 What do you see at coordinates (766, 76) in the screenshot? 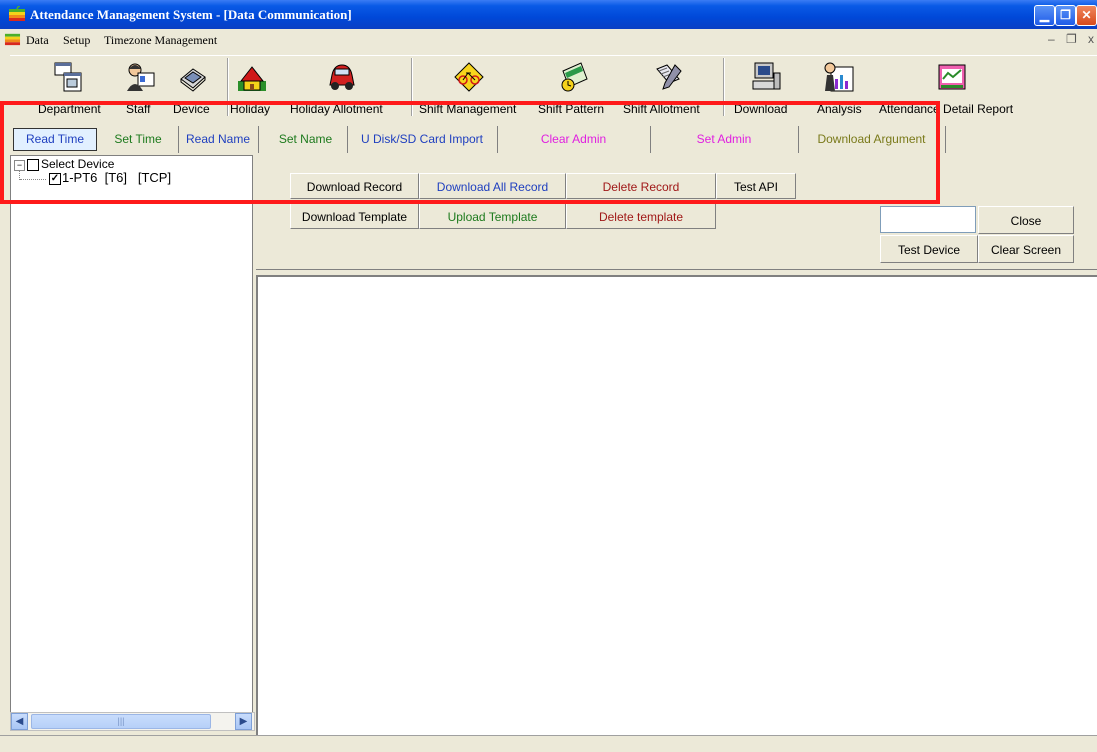
I see `computer-icon` at bounding box center [766, 76].